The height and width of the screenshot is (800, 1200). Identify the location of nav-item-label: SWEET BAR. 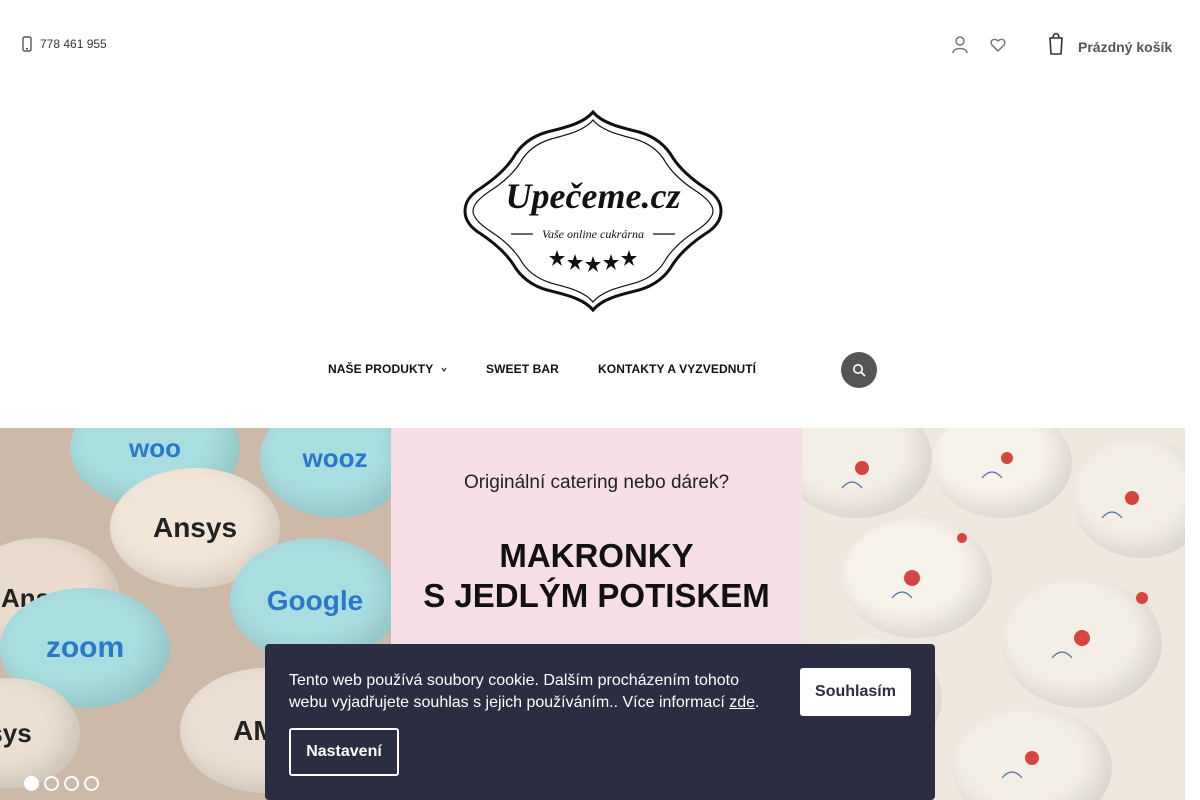
(522, 369).